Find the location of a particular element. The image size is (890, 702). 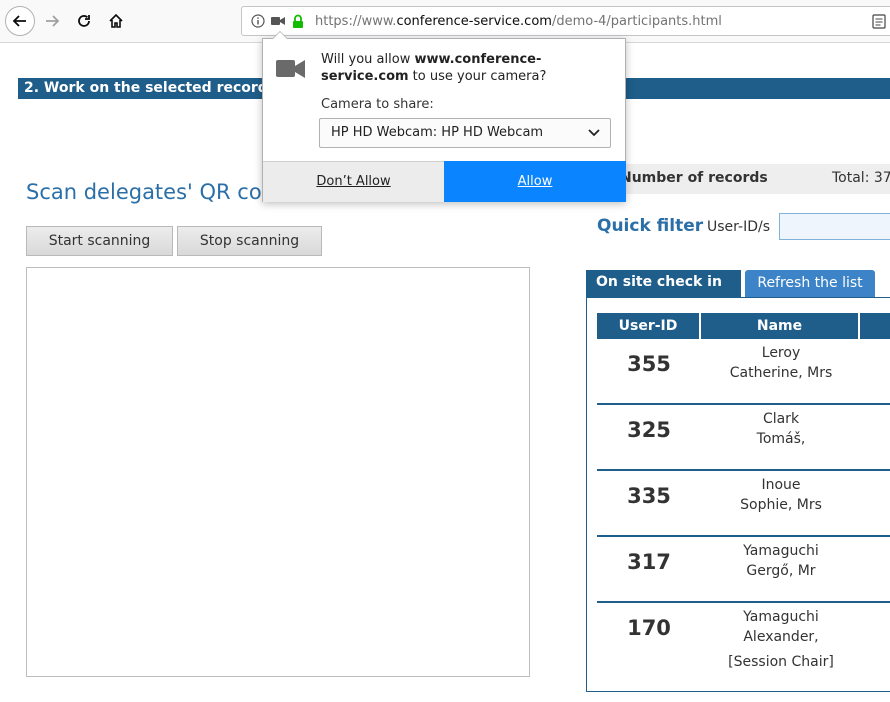

home-button is located at coordinates (116, 21).